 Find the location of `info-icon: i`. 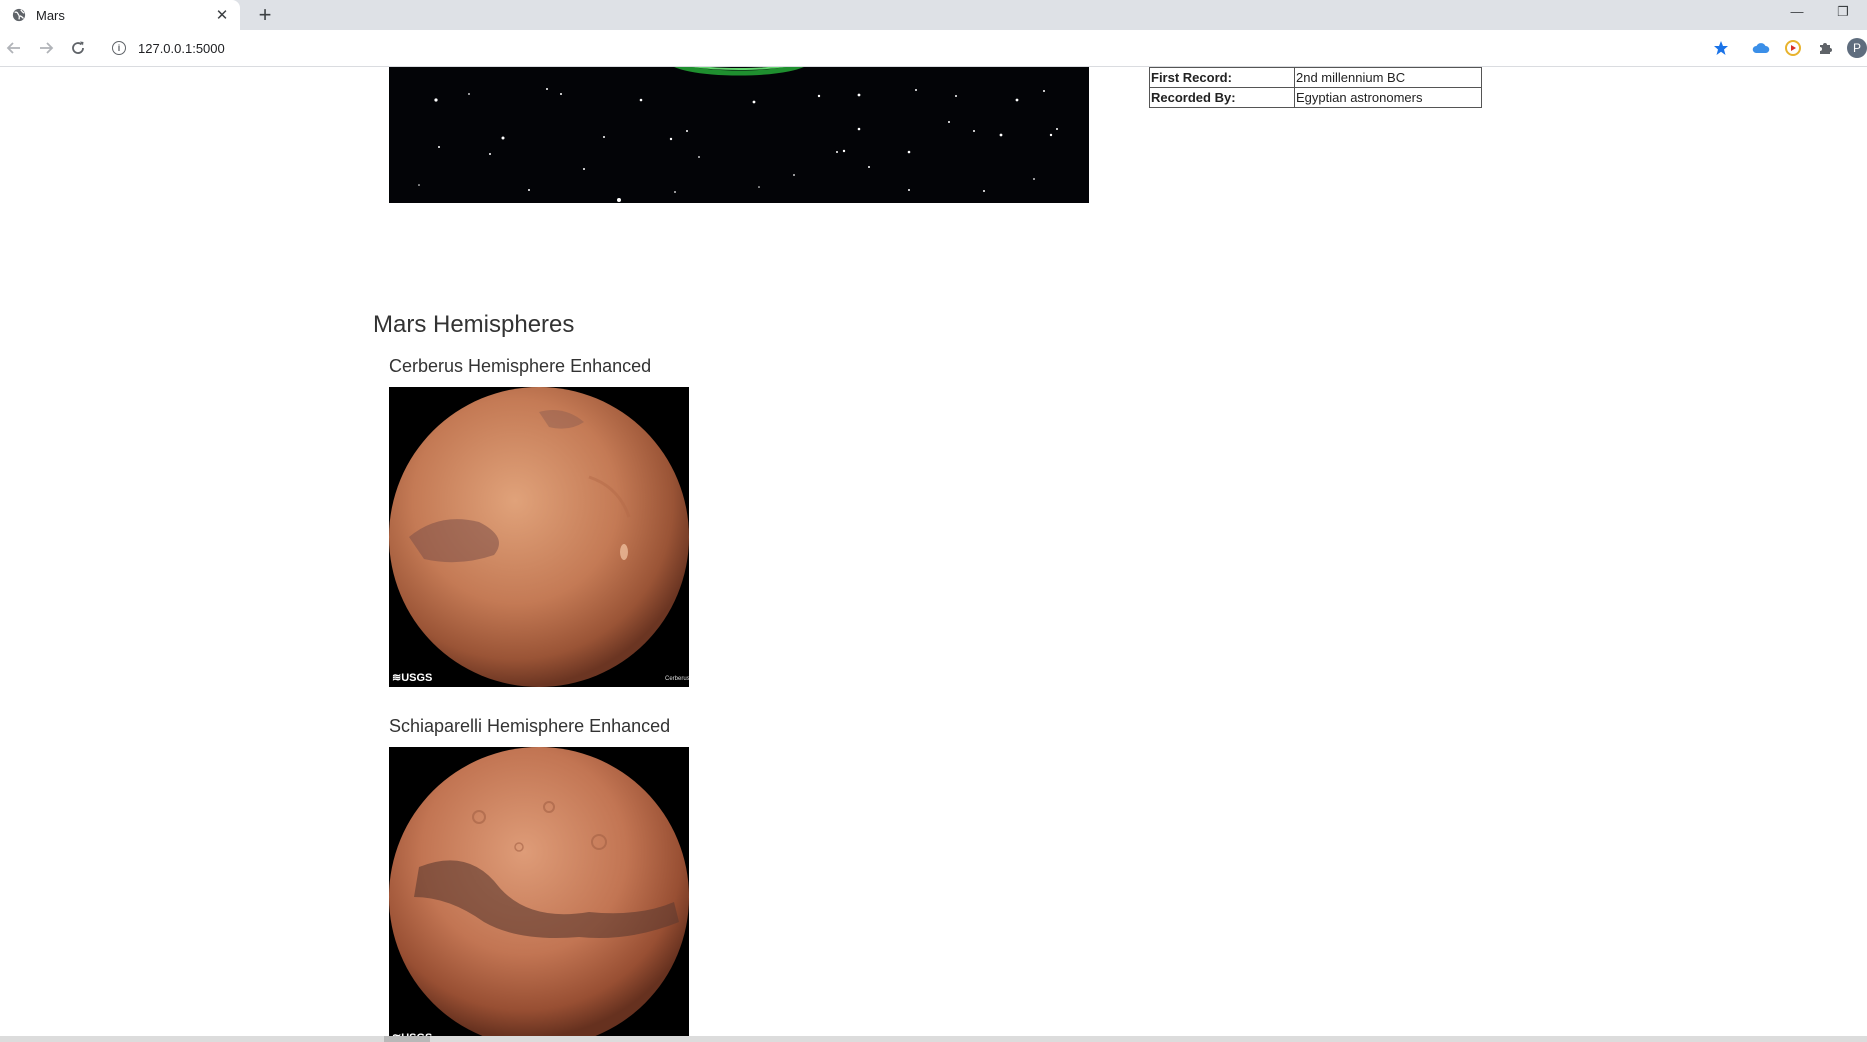

info-icon: i is located at coordinates (119, 48).